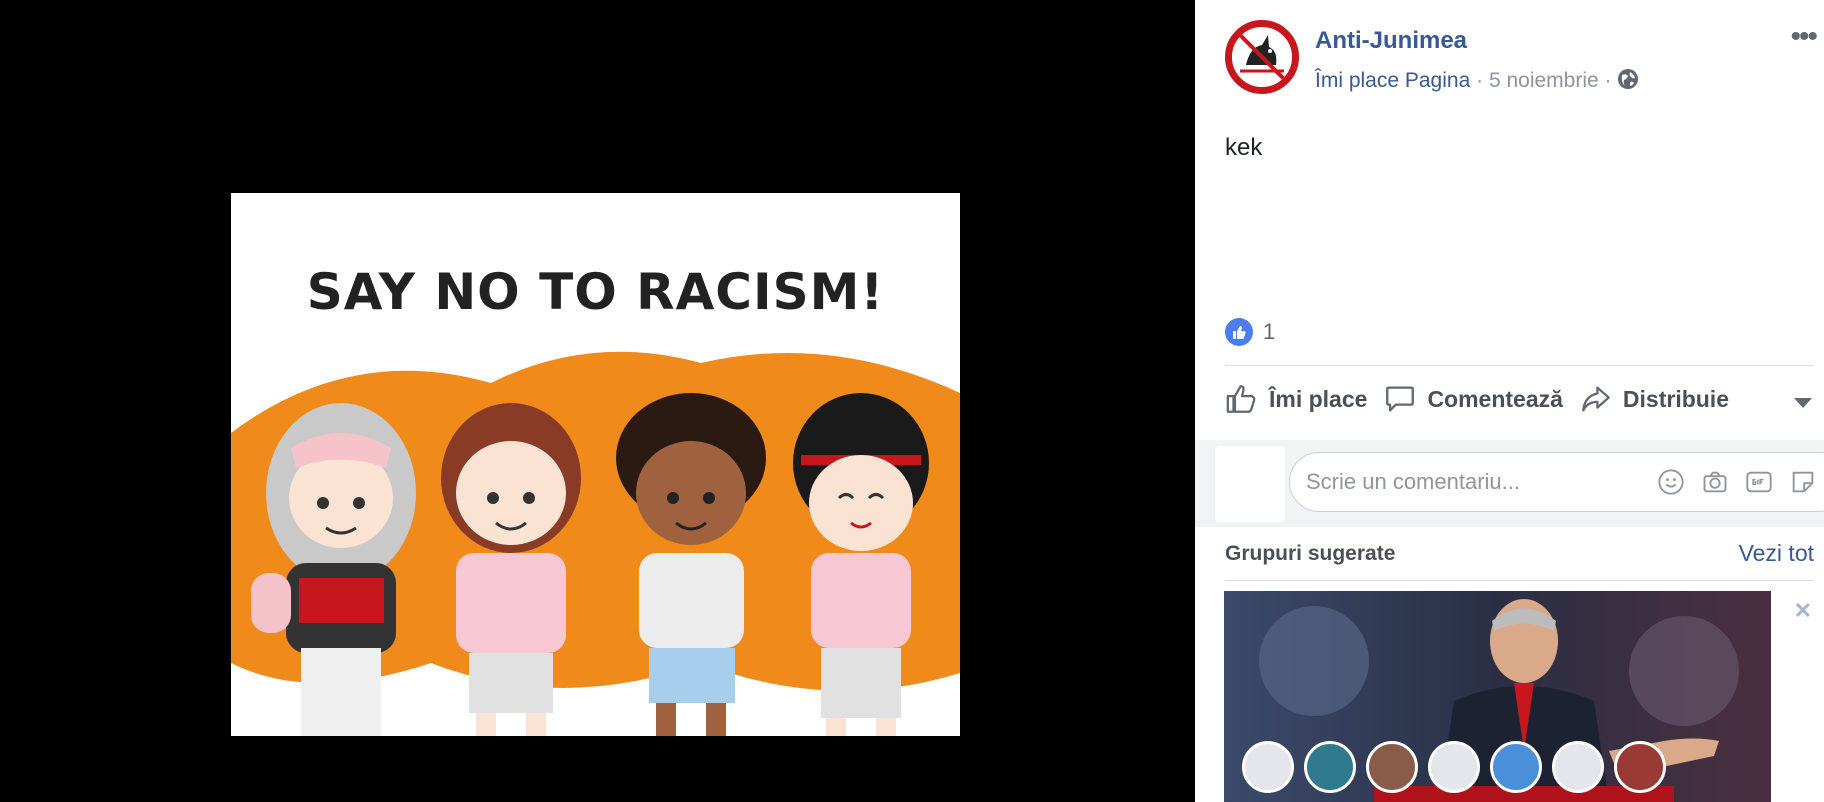 This screenshot has width=1824, height=802. What do you see at coordinates (1269, 331) in the screenshot?
I see `reaction-count: 1` at bounding box center [1269, 331].